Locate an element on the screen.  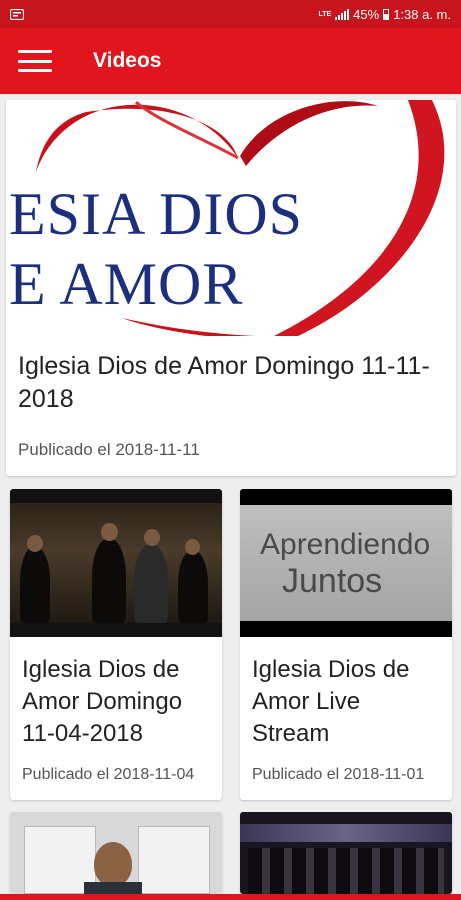
thumbnail-text-line1: ESIA DIOS is located at coordinates (156, 214).